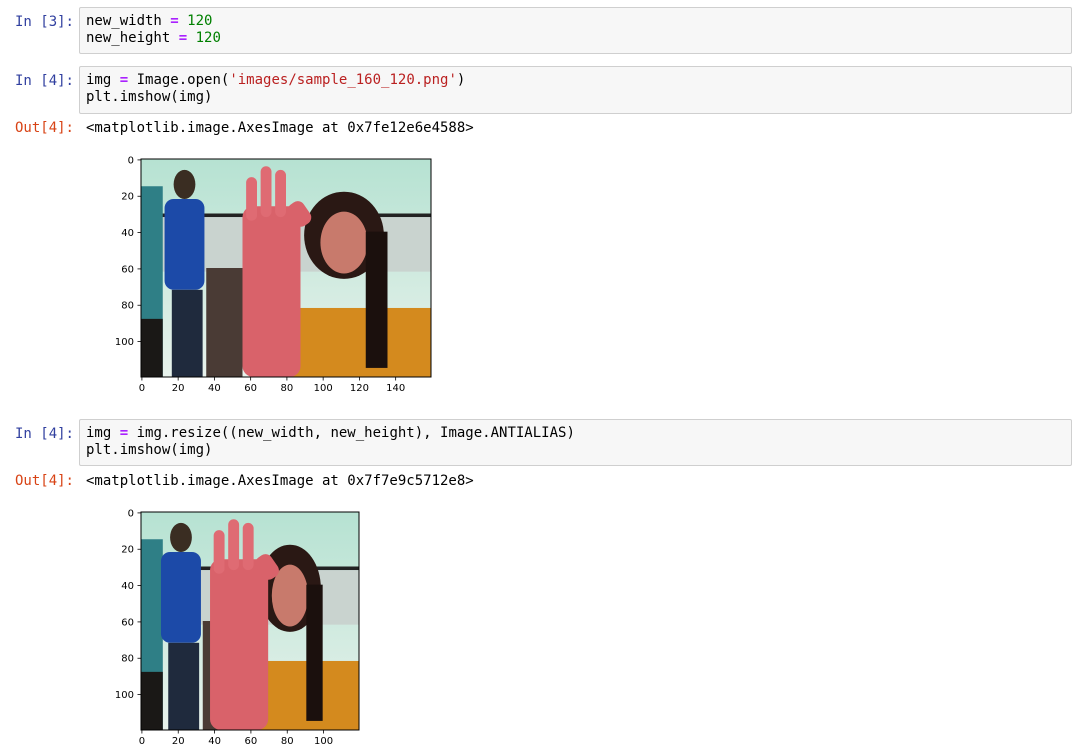 The width and height of the screenshot is (1084, 753). I want to click on y-tick-label: 20, so click(127, 550).